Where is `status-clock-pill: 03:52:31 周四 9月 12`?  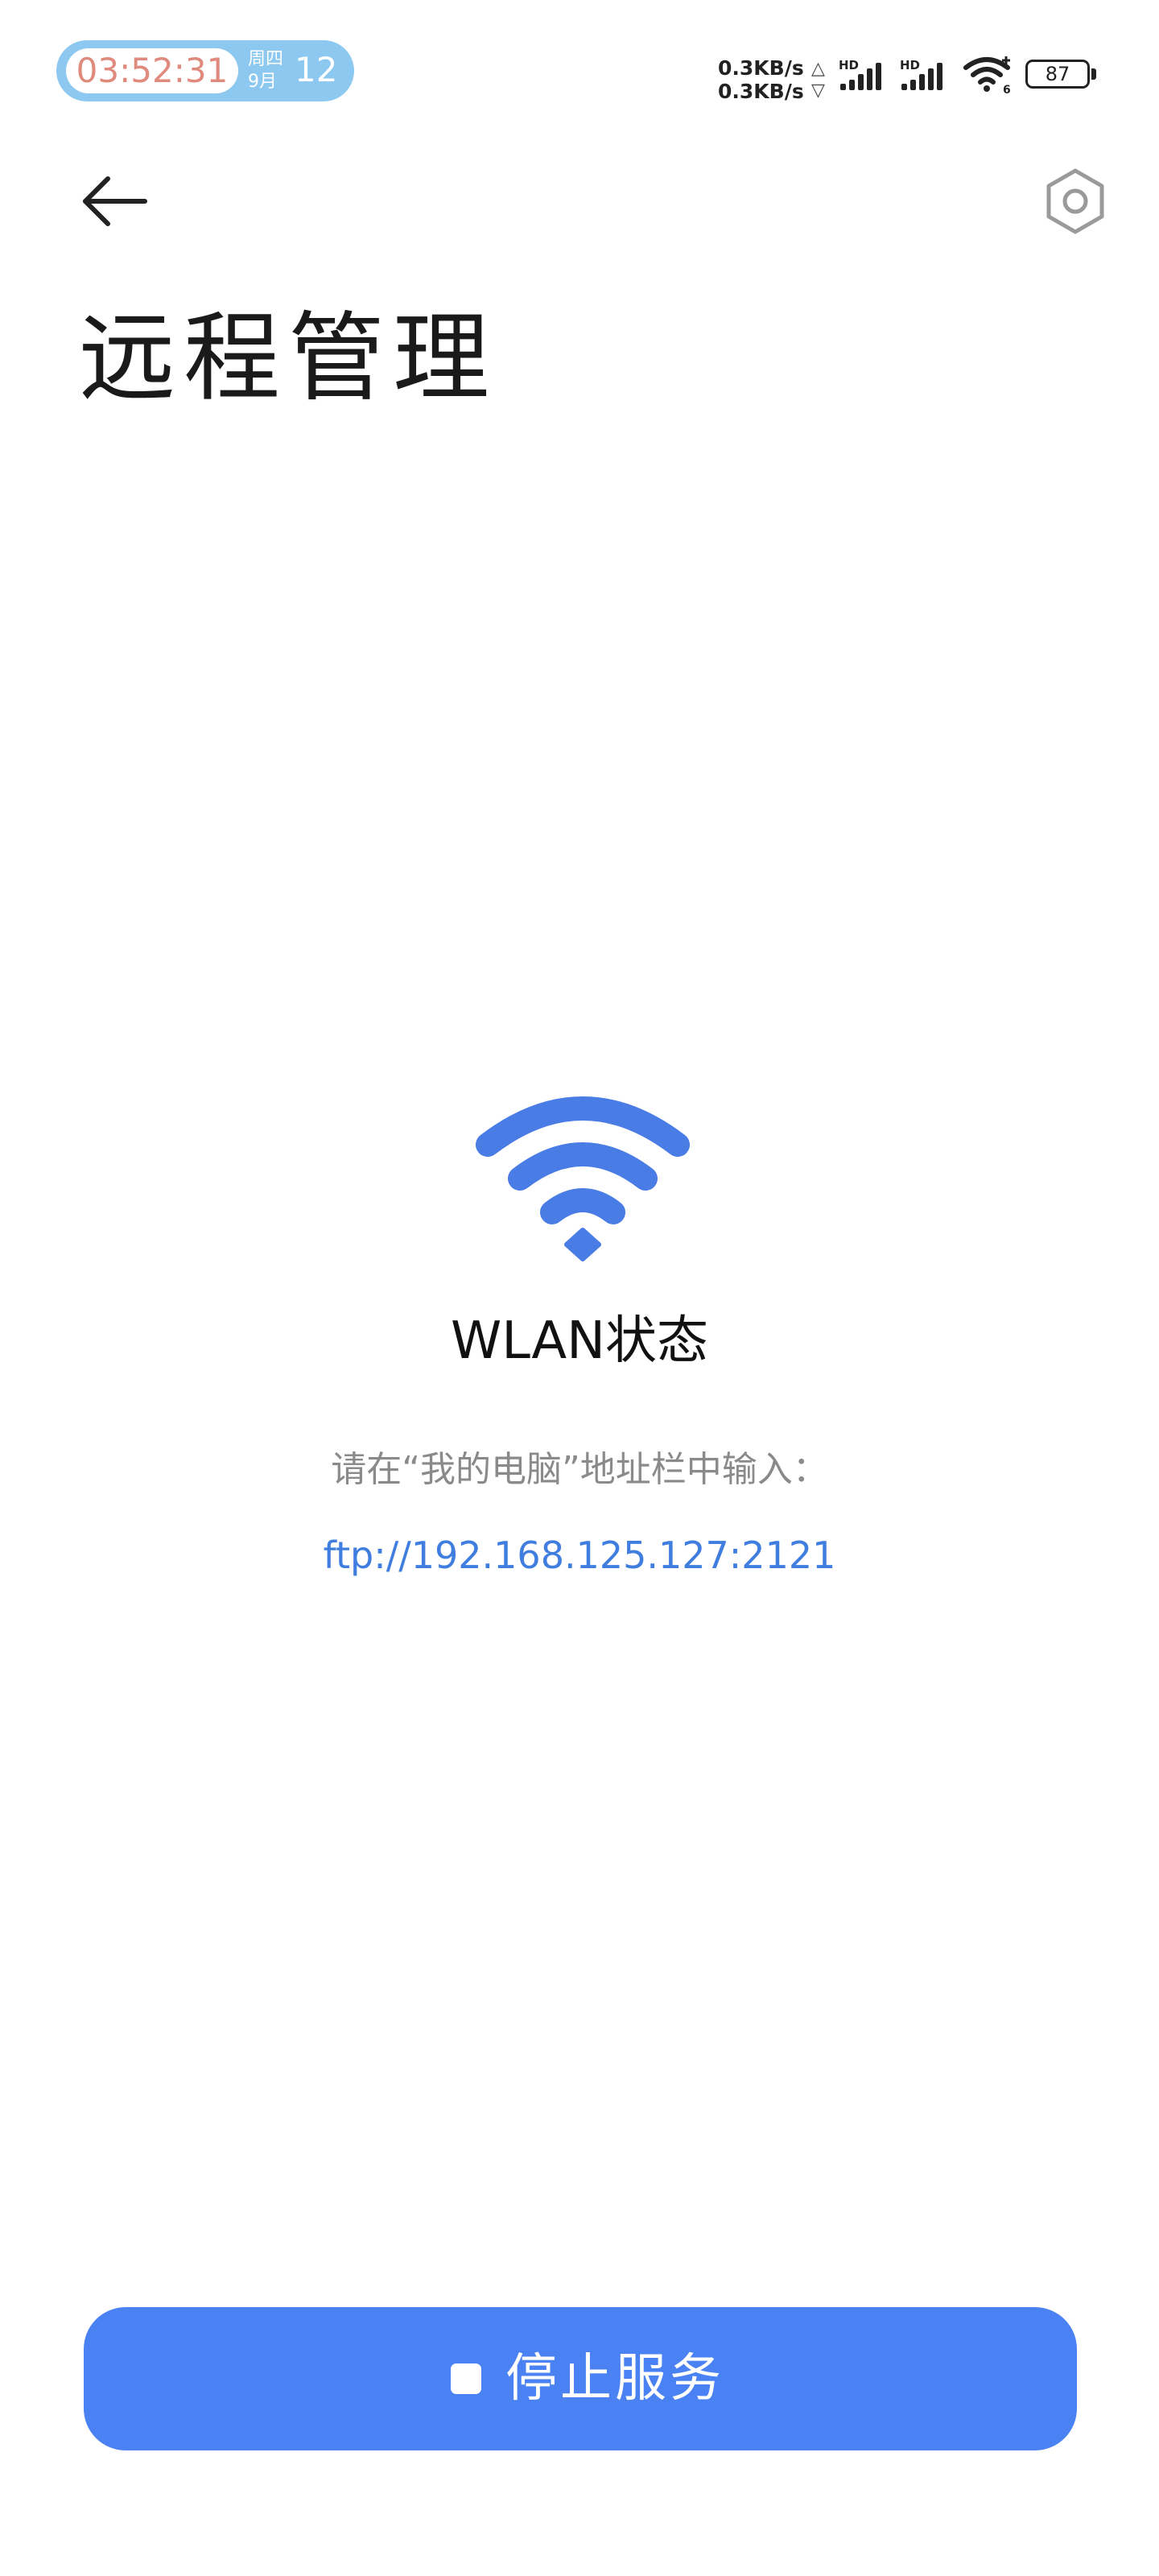 status-clock-pill: 03:52:31 周四 9月 12 is located at coordinates (205, 70).